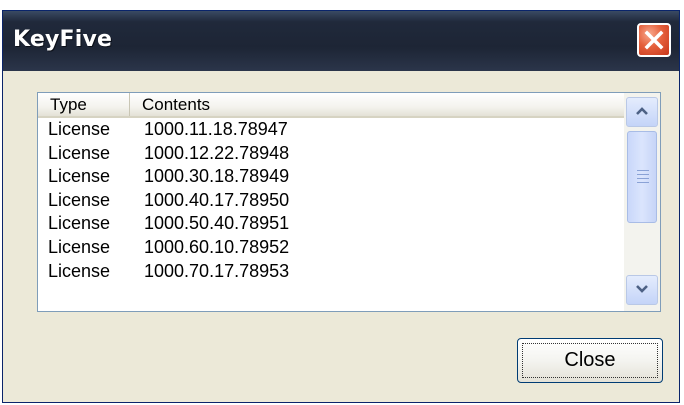 This screenshot has width=684, height=405. I want to click on list-item: License 1000.60.10.78952, so click(331, 248).